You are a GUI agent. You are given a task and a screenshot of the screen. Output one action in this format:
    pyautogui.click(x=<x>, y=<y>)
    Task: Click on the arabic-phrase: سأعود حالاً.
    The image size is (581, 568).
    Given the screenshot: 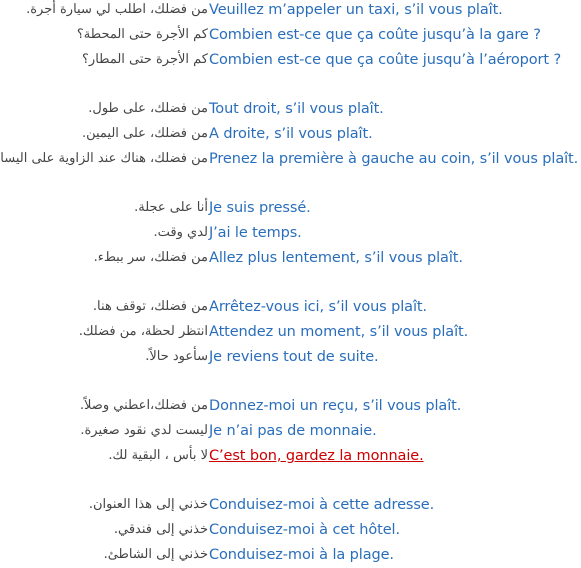 What is the action you would take?
    pyautogui.click(x=176, y=356)
    